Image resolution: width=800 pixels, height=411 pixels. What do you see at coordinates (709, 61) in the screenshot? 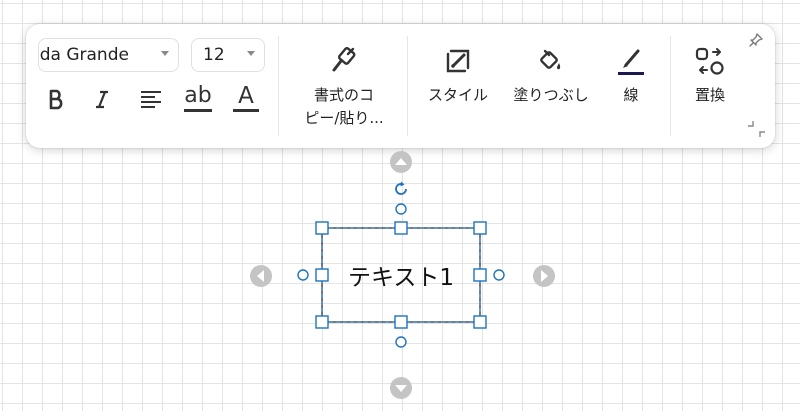
I see `replace-icon` at bounding box center [709, 61].